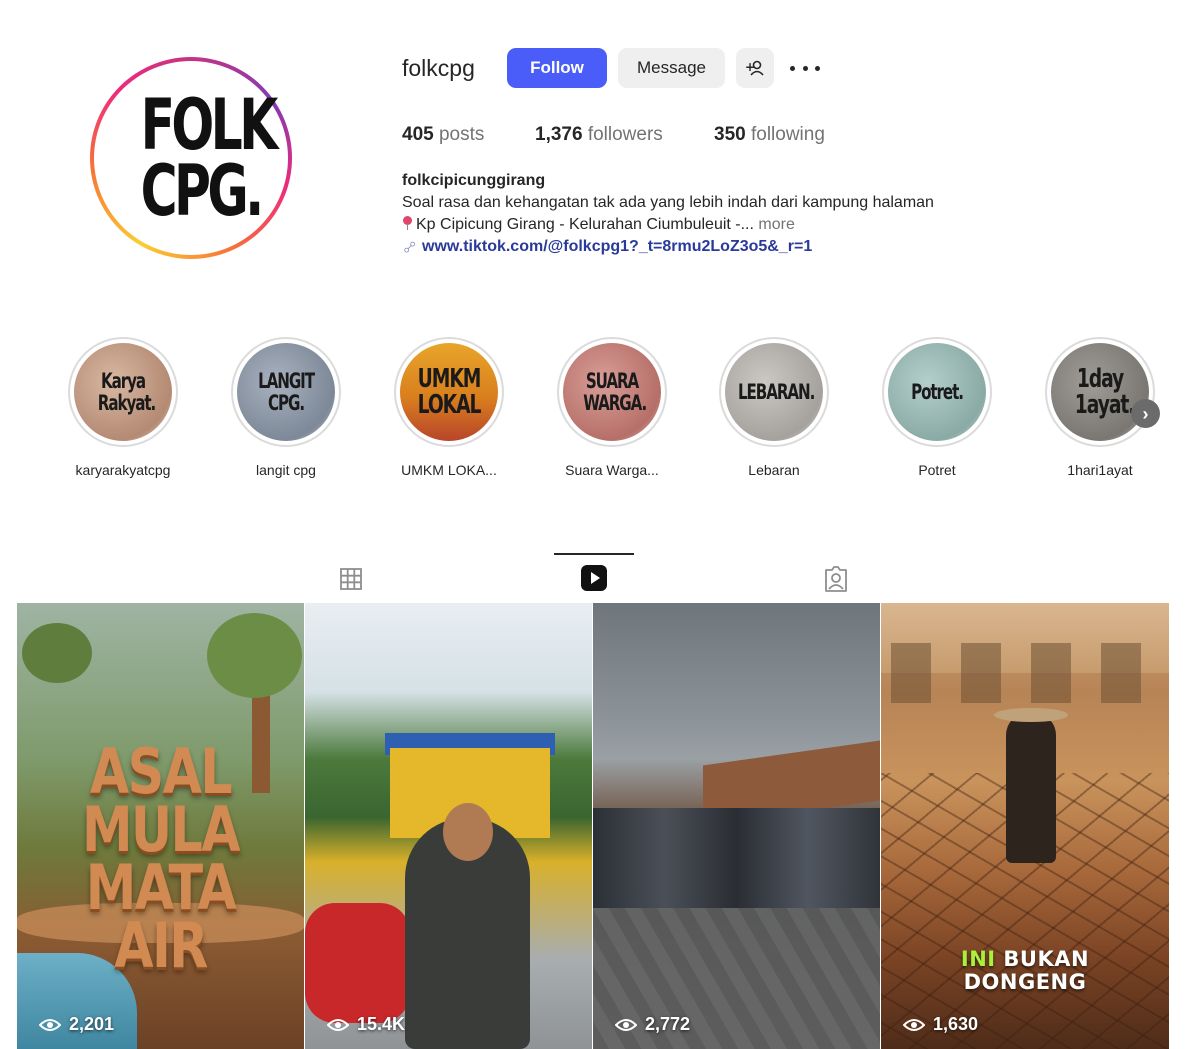  I want to click on link-icon: ⧟, so click(409, 246).